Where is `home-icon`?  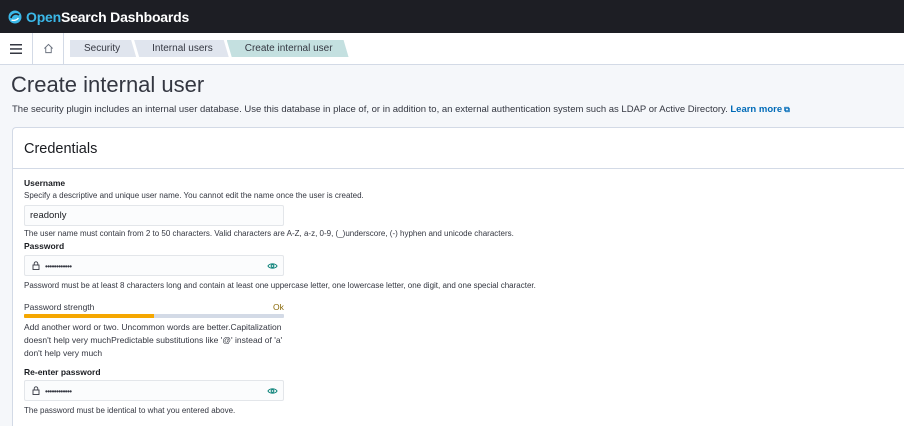 home-icon is located at coordinates (48, 48).